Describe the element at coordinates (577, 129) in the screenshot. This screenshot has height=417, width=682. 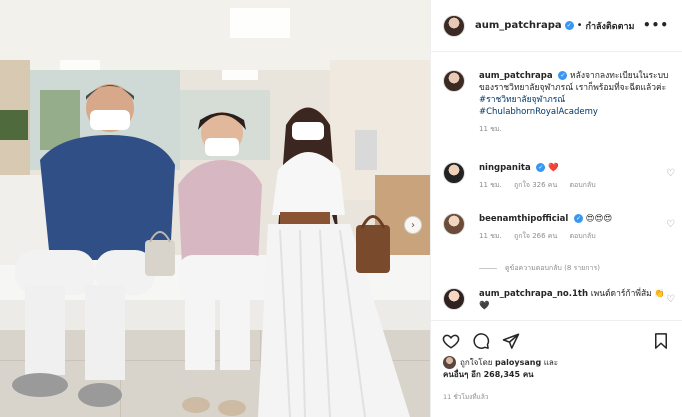
I see `caption-meta: 11 ชม.` at that location.